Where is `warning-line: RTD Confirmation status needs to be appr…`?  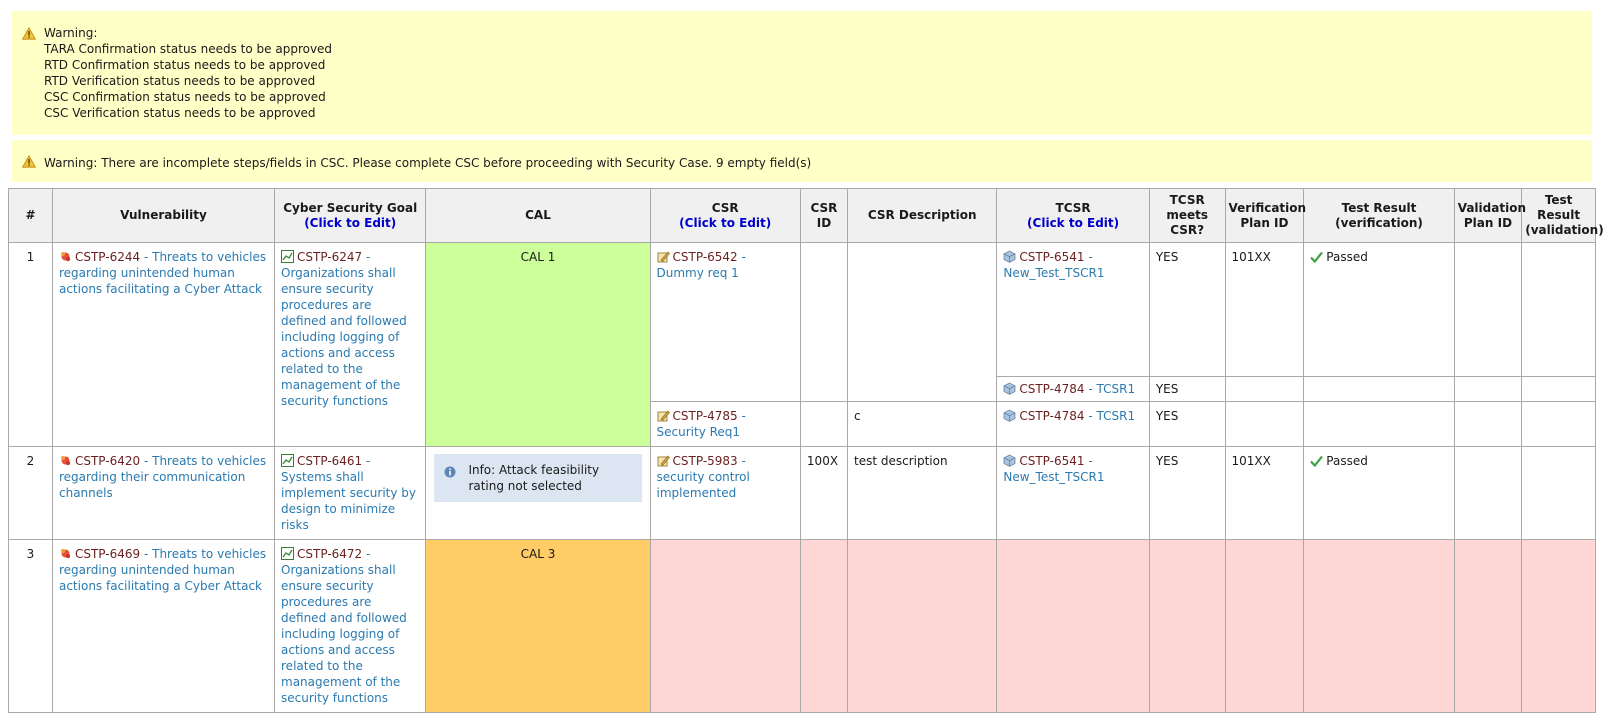 warning-line: RTD Confirmation status needs to be appr… is located at coordinates (185, 65).